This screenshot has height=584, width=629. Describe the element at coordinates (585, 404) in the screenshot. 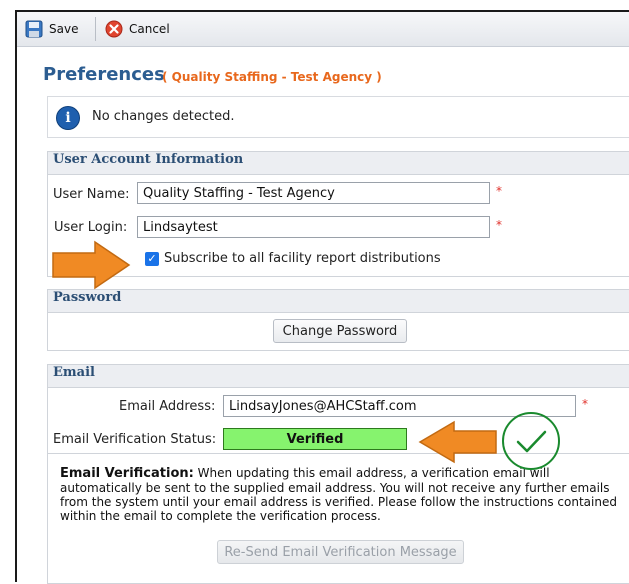

I see `email-required-mark: *` at that location.